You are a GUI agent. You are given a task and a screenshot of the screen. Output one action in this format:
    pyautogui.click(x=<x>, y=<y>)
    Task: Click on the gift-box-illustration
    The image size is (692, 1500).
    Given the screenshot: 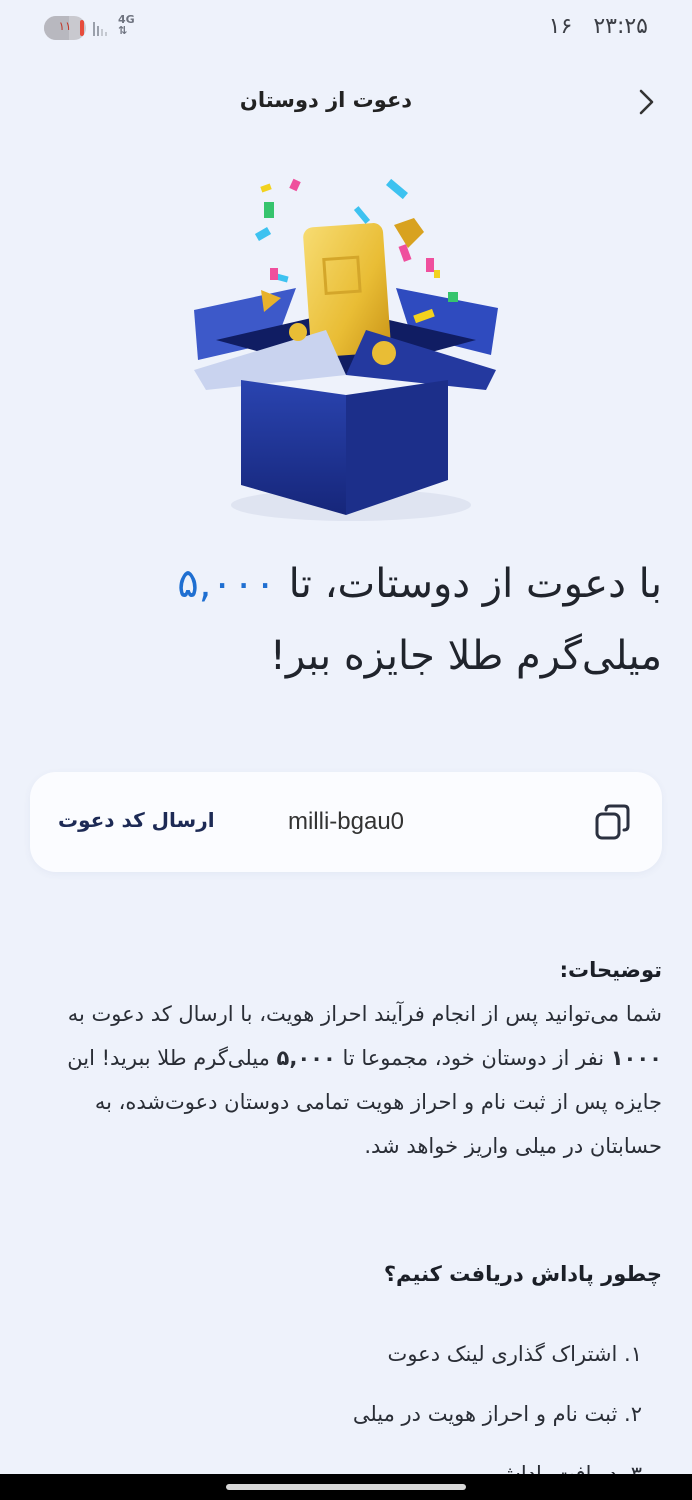 What is the action you would take?
    pyautogui.click(x=346, y=349)
    